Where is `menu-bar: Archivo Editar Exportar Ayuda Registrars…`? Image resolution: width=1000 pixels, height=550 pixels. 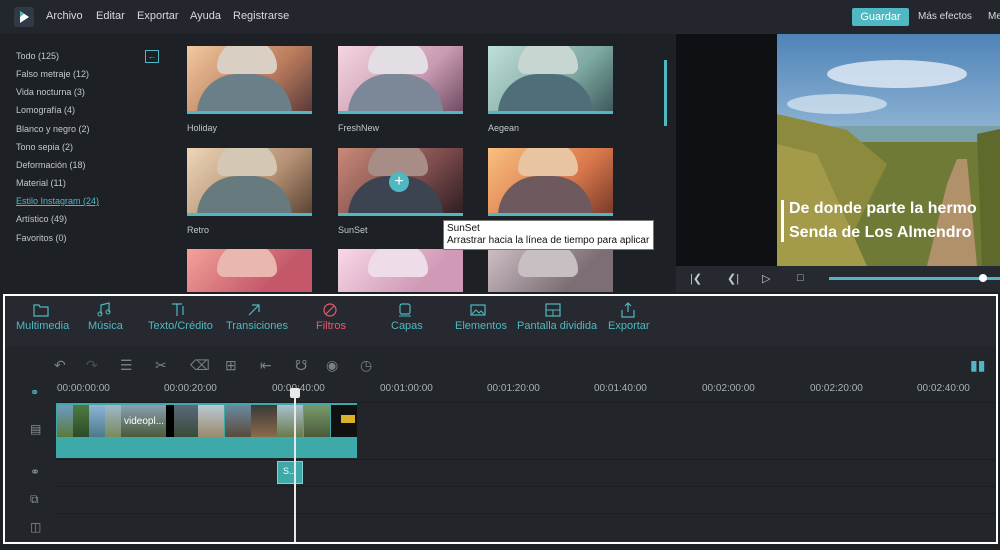 menu-bar: Archivo Editar Exportar Ayuda Registrars… is located at coordinates (500, 17).